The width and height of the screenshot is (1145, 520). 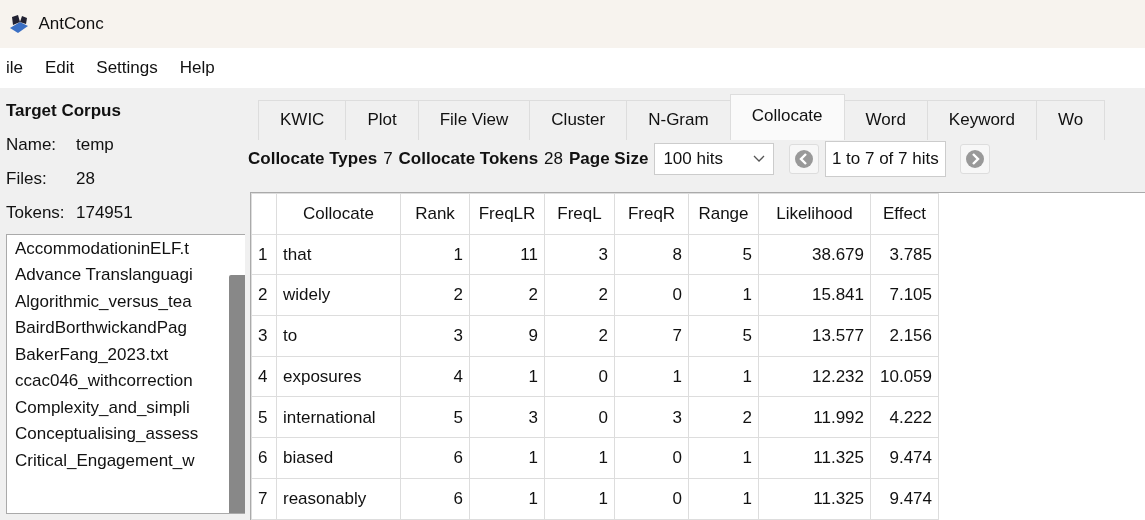 What do you see at coordinates (338, 254) in the screenshot?
I see `table-cell: that` at bounding box center [338, 254].